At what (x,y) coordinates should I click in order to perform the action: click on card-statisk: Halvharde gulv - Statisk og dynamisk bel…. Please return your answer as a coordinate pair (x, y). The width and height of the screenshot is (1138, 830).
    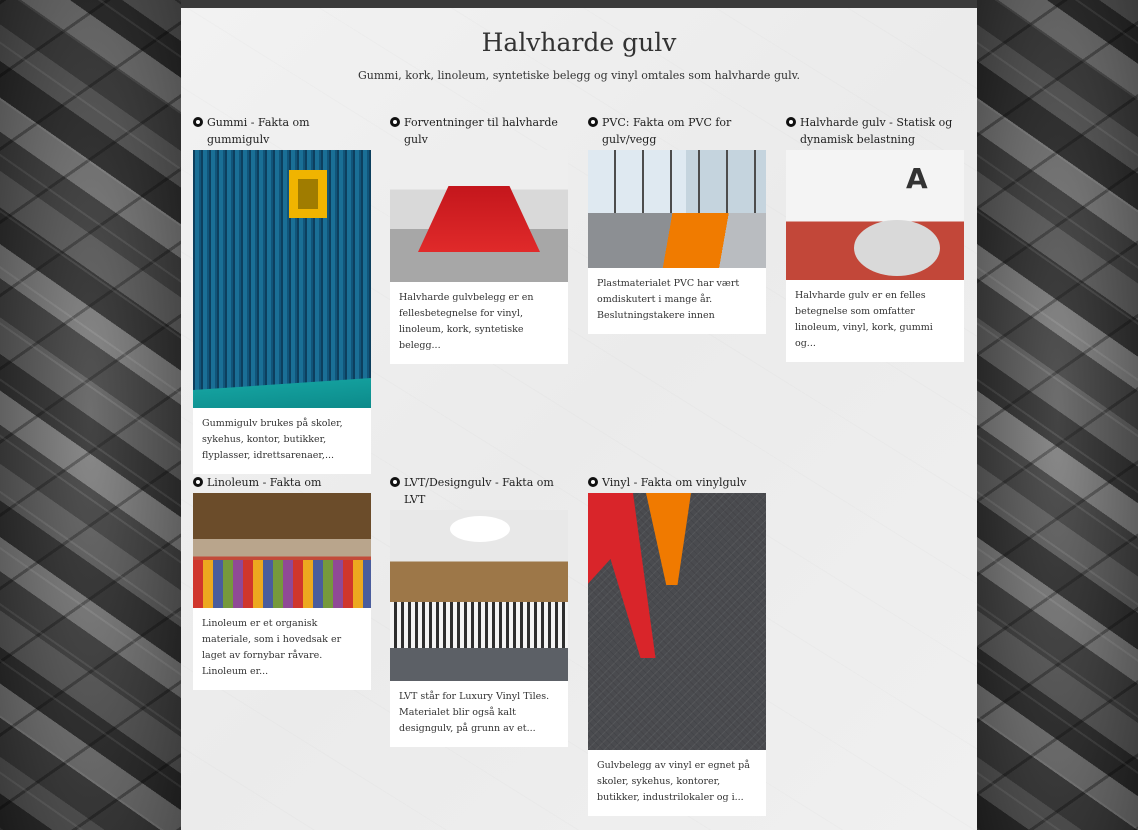
    Looking at the image, I should click on (875, 238).